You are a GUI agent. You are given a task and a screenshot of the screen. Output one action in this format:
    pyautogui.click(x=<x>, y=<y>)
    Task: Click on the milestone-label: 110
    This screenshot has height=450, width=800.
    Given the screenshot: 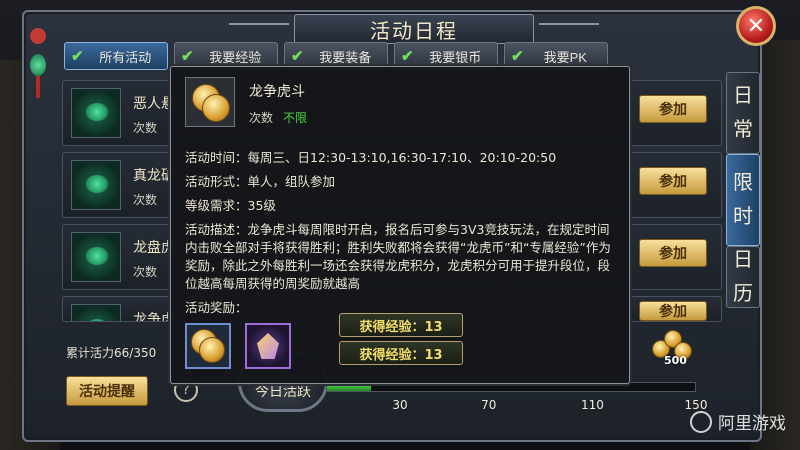 What is the action you would take?
    pyautogui.click(x=592, y=405)
    